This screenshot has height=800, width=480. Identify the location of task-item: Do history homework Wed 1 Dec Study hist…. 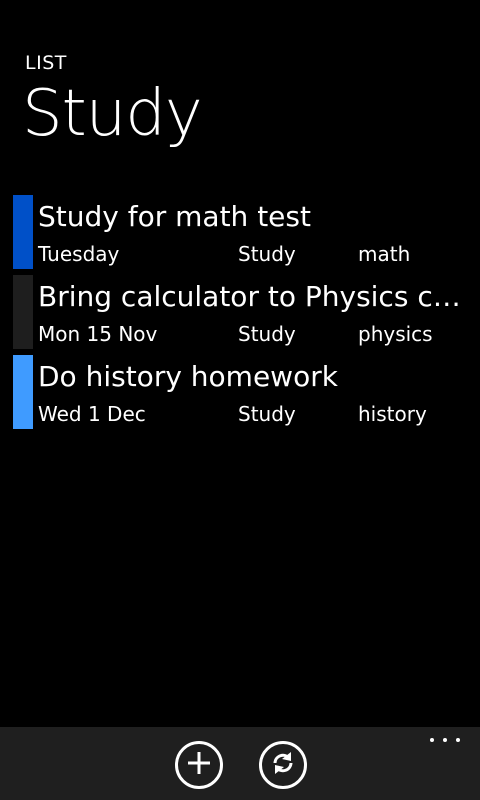
(246, 392).